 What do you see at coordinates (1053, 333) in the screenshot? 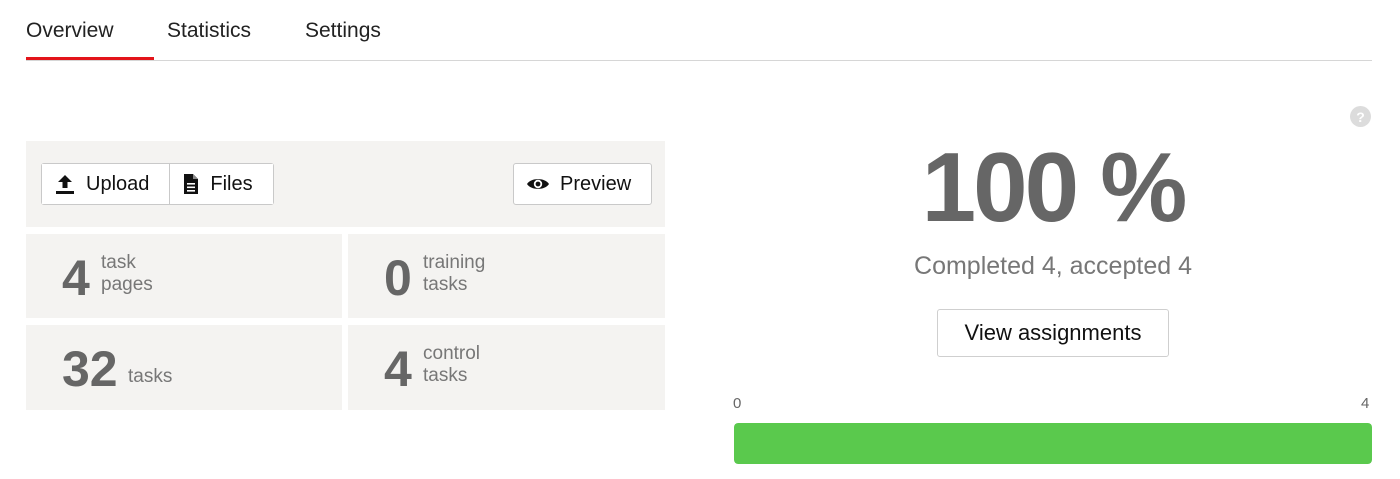
I see `view-assignments-button: View assignments` at bounding box center [1053, 333].